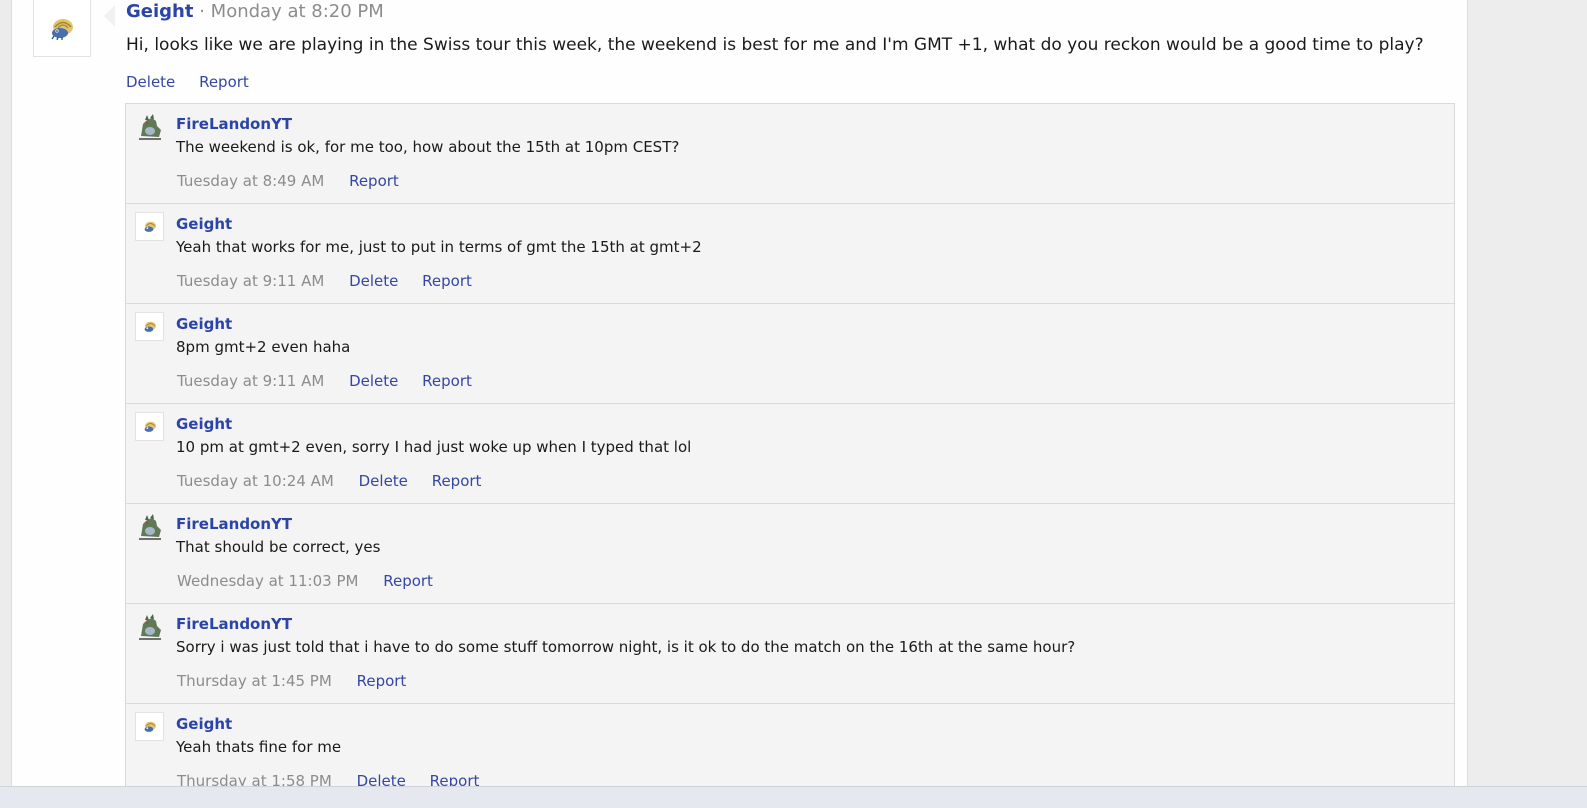  I want to click on comment-text: 8pm gmt+2 even haha, so click(263, 347).